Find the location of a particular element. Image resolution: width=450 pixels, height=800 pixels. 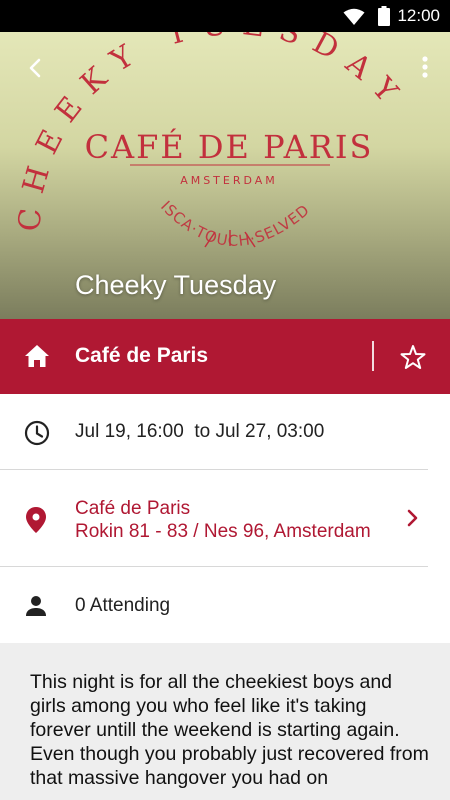

attending-row: 0 Attending is located at coordinates (225, 605).